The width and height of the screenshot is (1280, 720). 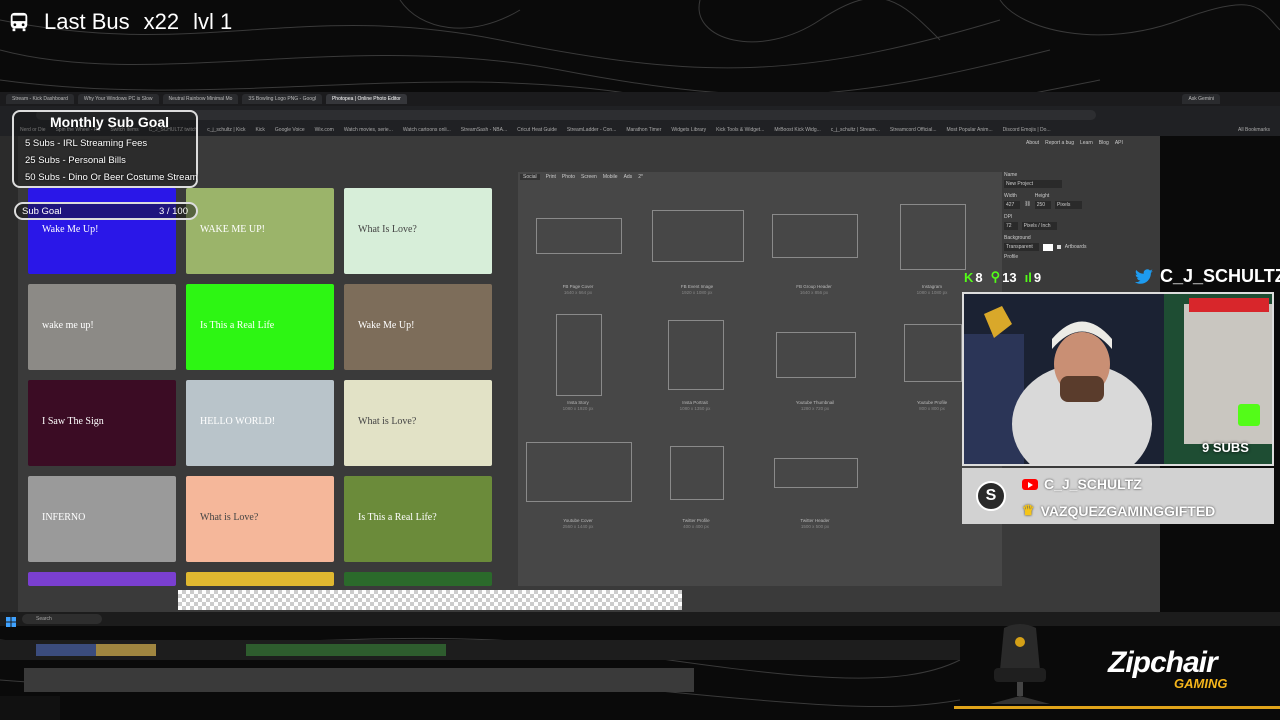 What do you see at coordinates (40, 99) in the screenshot?
I see `browser-tab: Stream - Kick Dashboard` at bounding box center [40, 99].